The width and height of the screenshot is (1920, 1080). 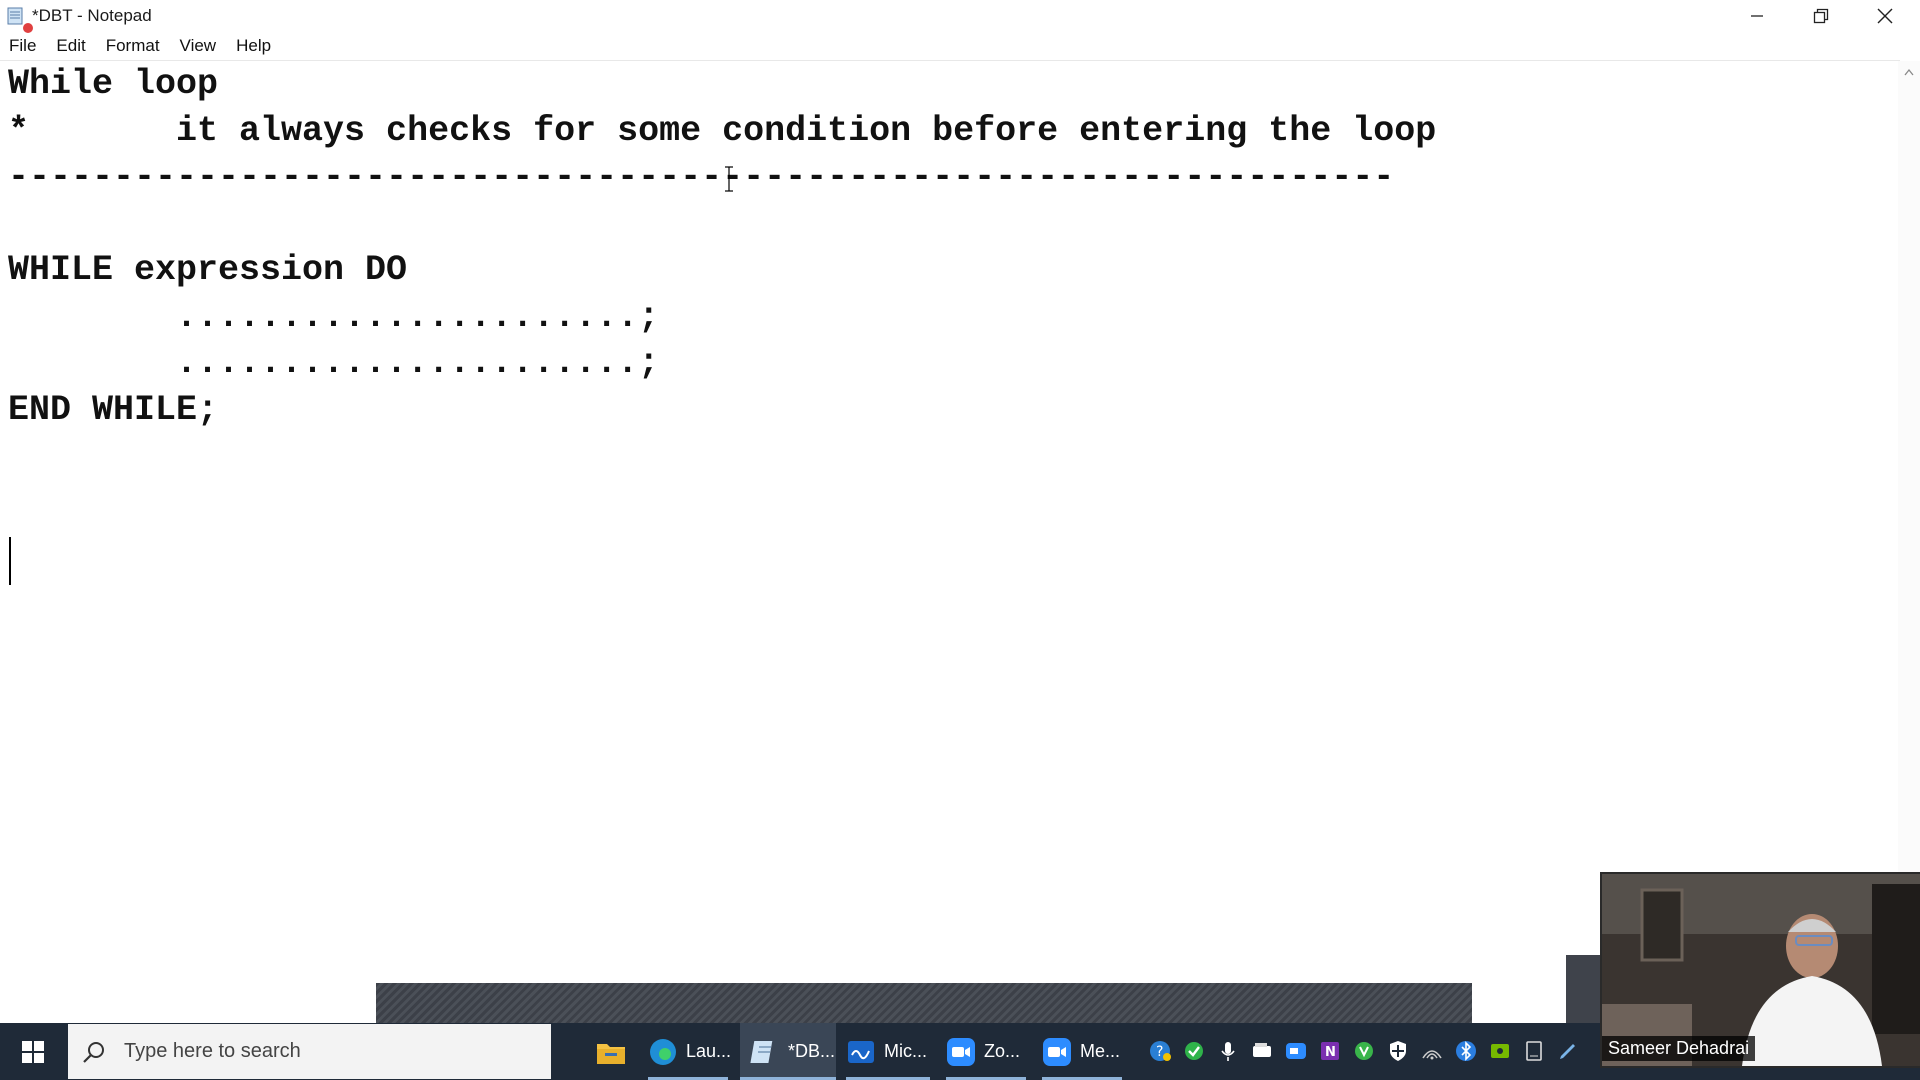 What do you see at coordinates (309, 1051) in the screenshot?
I see `taskbar-search: Type here to search` at bounding box center [309, 1051].